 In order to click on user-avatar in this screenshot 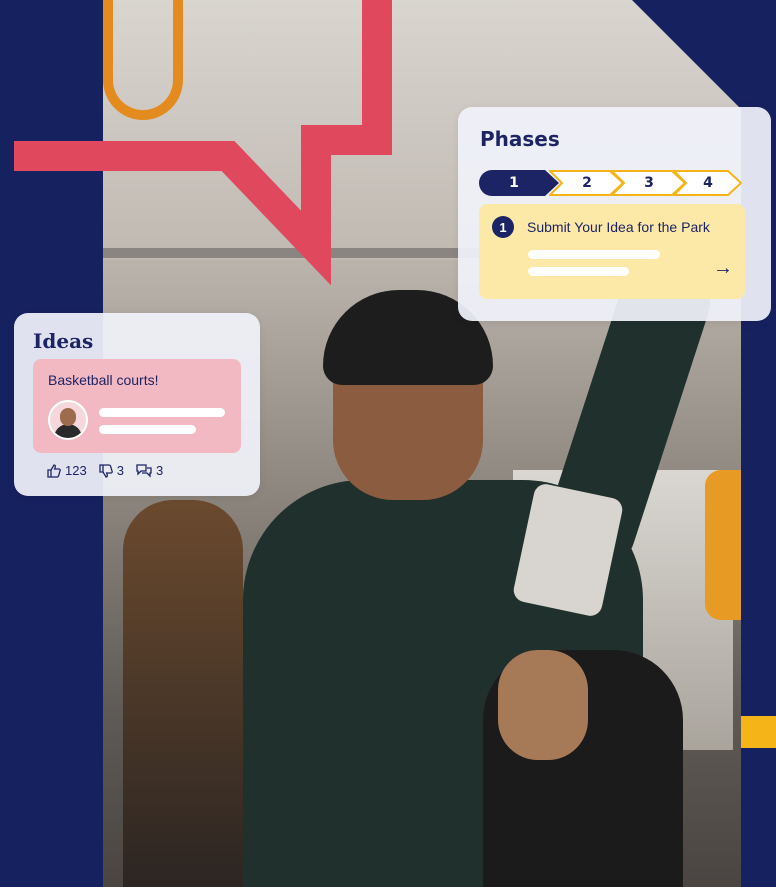, I will do `click(68, 420)`.